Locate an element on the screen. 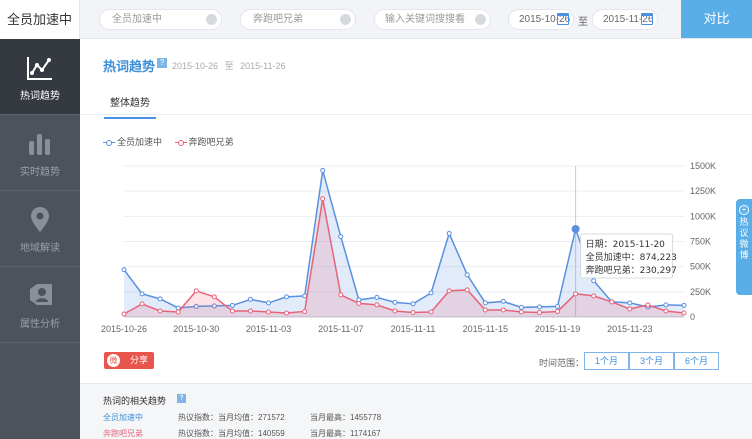 The width and height of the screenshot is (752, 439). range-1-month-button: 1个月 is located at coordinates (606, 361).